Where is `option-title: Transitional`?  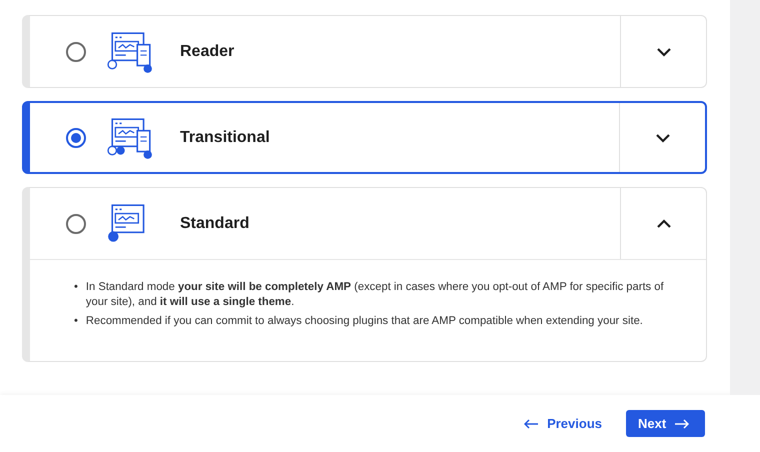 option-title: Transitional is located at coordinates (225, 138).